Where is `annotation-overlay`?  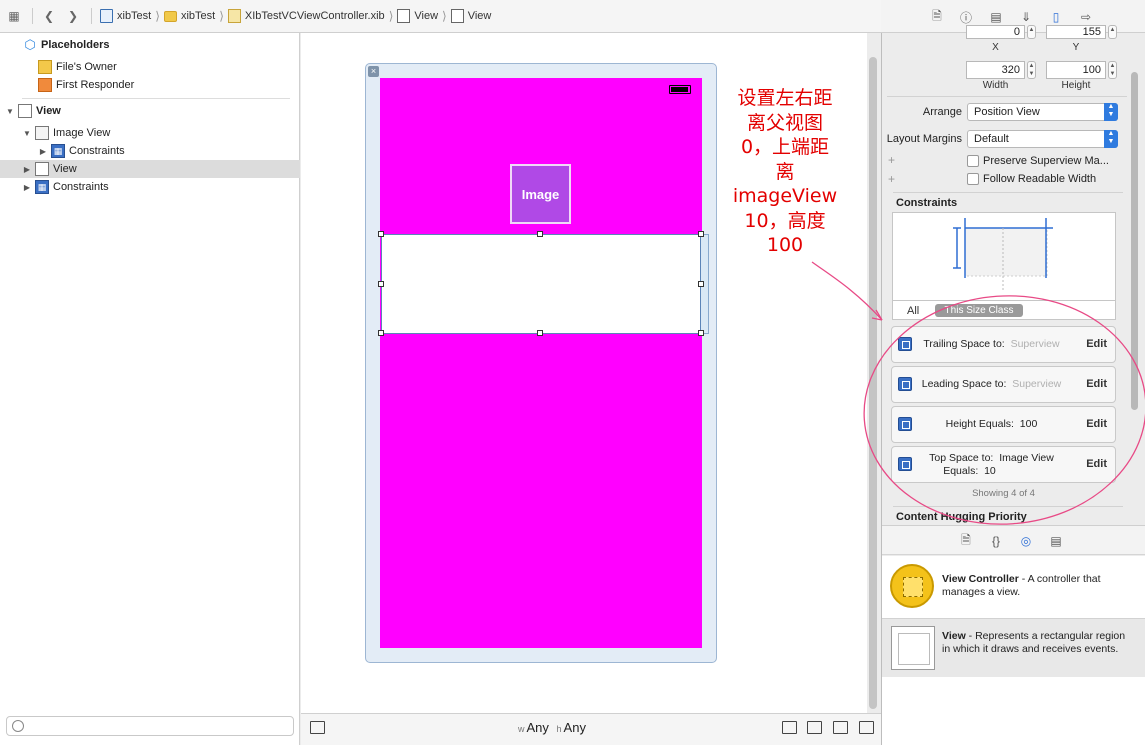 annotation-overlay is located at coordinates (978, 393).